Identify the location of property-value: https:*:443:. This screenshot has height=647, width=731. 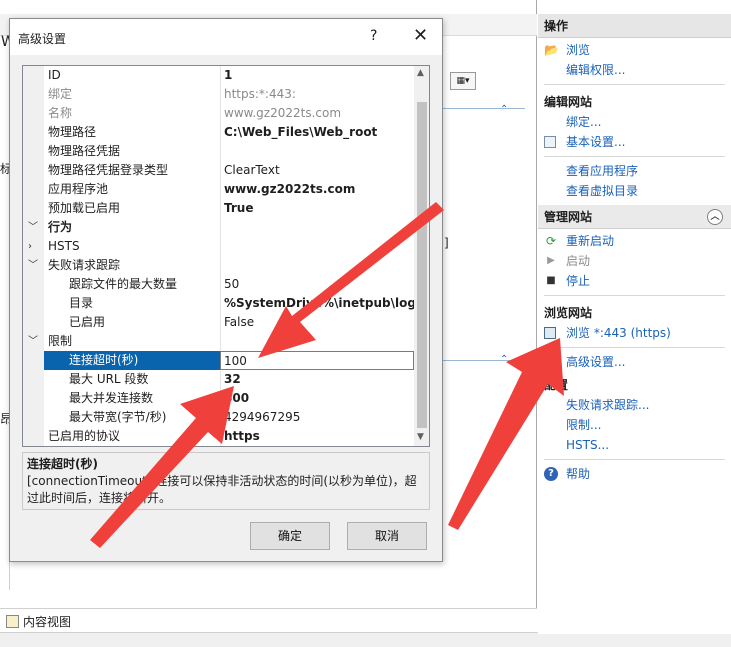
(317, 94).